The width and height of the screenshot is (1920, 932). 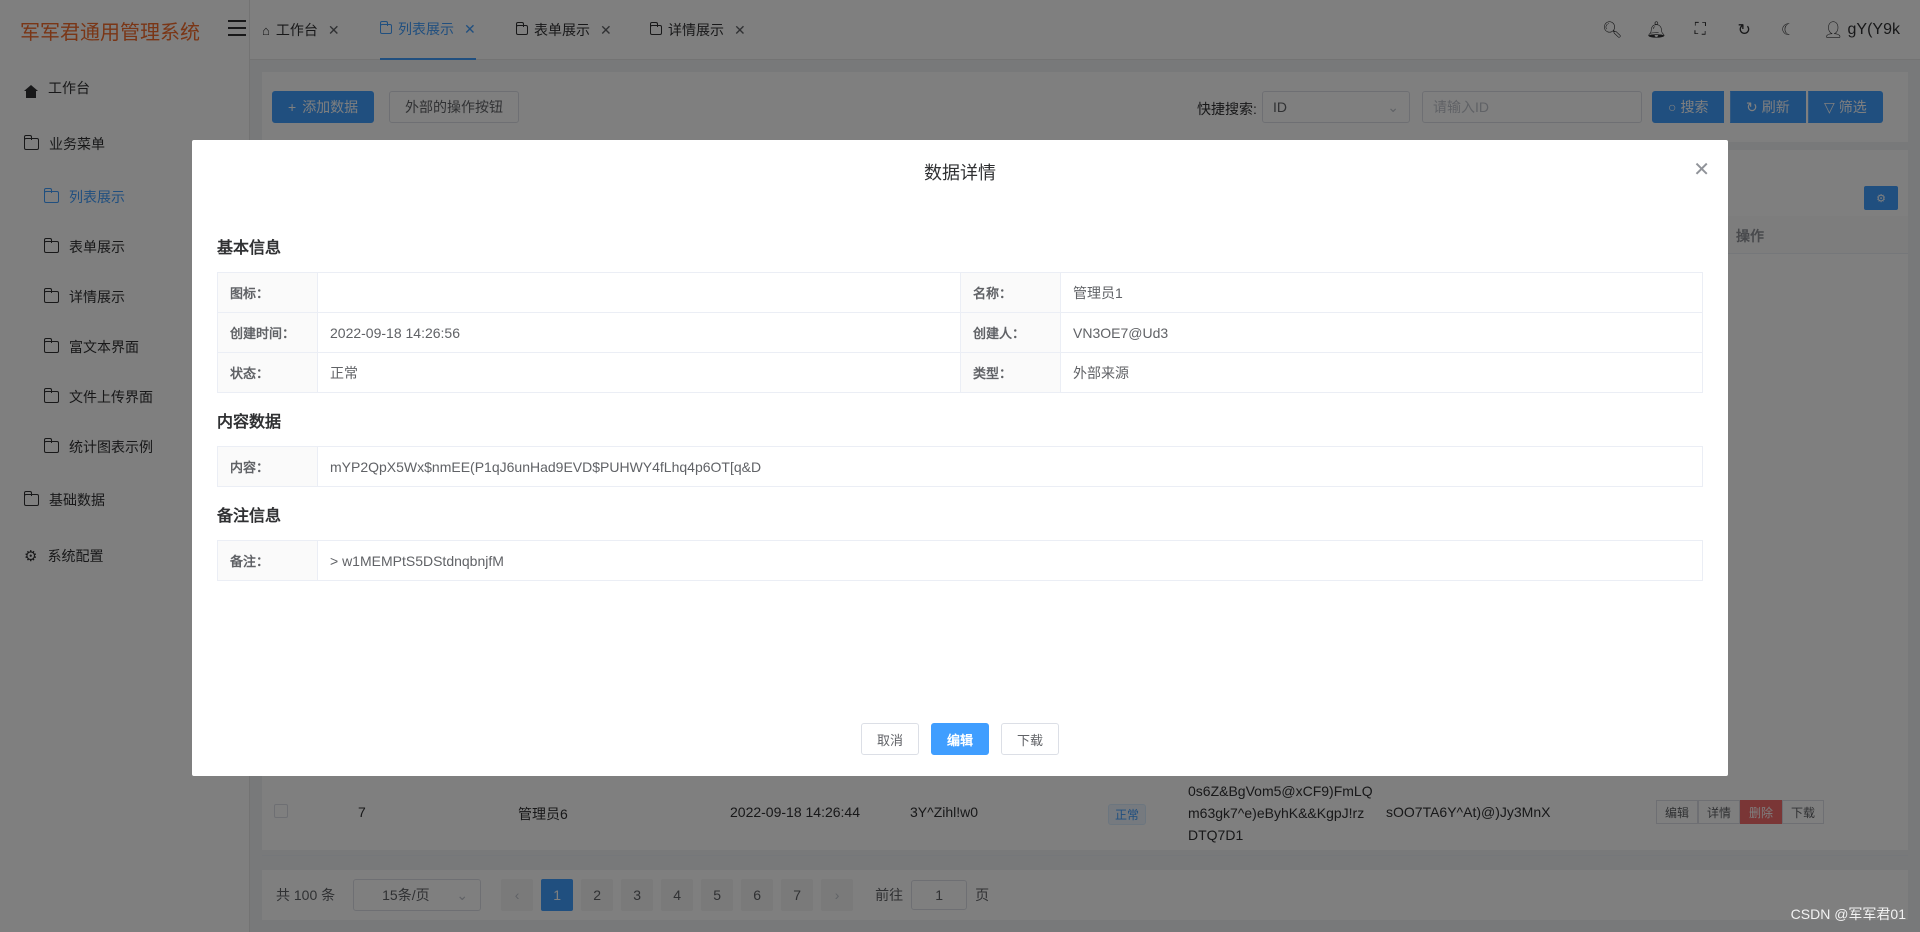 What do you see at coordinates (1848, 914) in the screenshot?
I see `watermark: CSDN @军军君01` at bounding box center [1848, 914].